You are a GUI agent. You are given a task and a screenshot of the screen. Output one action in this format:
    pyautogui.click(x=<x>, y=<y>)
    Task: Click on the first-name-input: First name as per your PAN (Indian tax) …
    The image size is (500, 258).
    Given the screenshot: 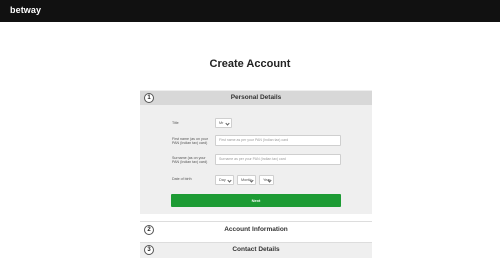 What is the action you would take?
    pyautogui.click(x=278, y=140)
    